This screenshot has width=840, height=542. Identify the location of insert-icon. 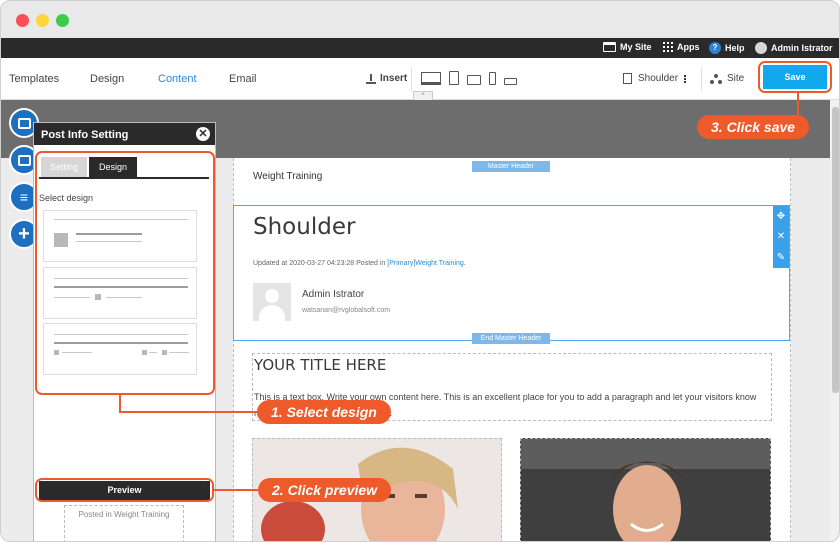
(371, 78).